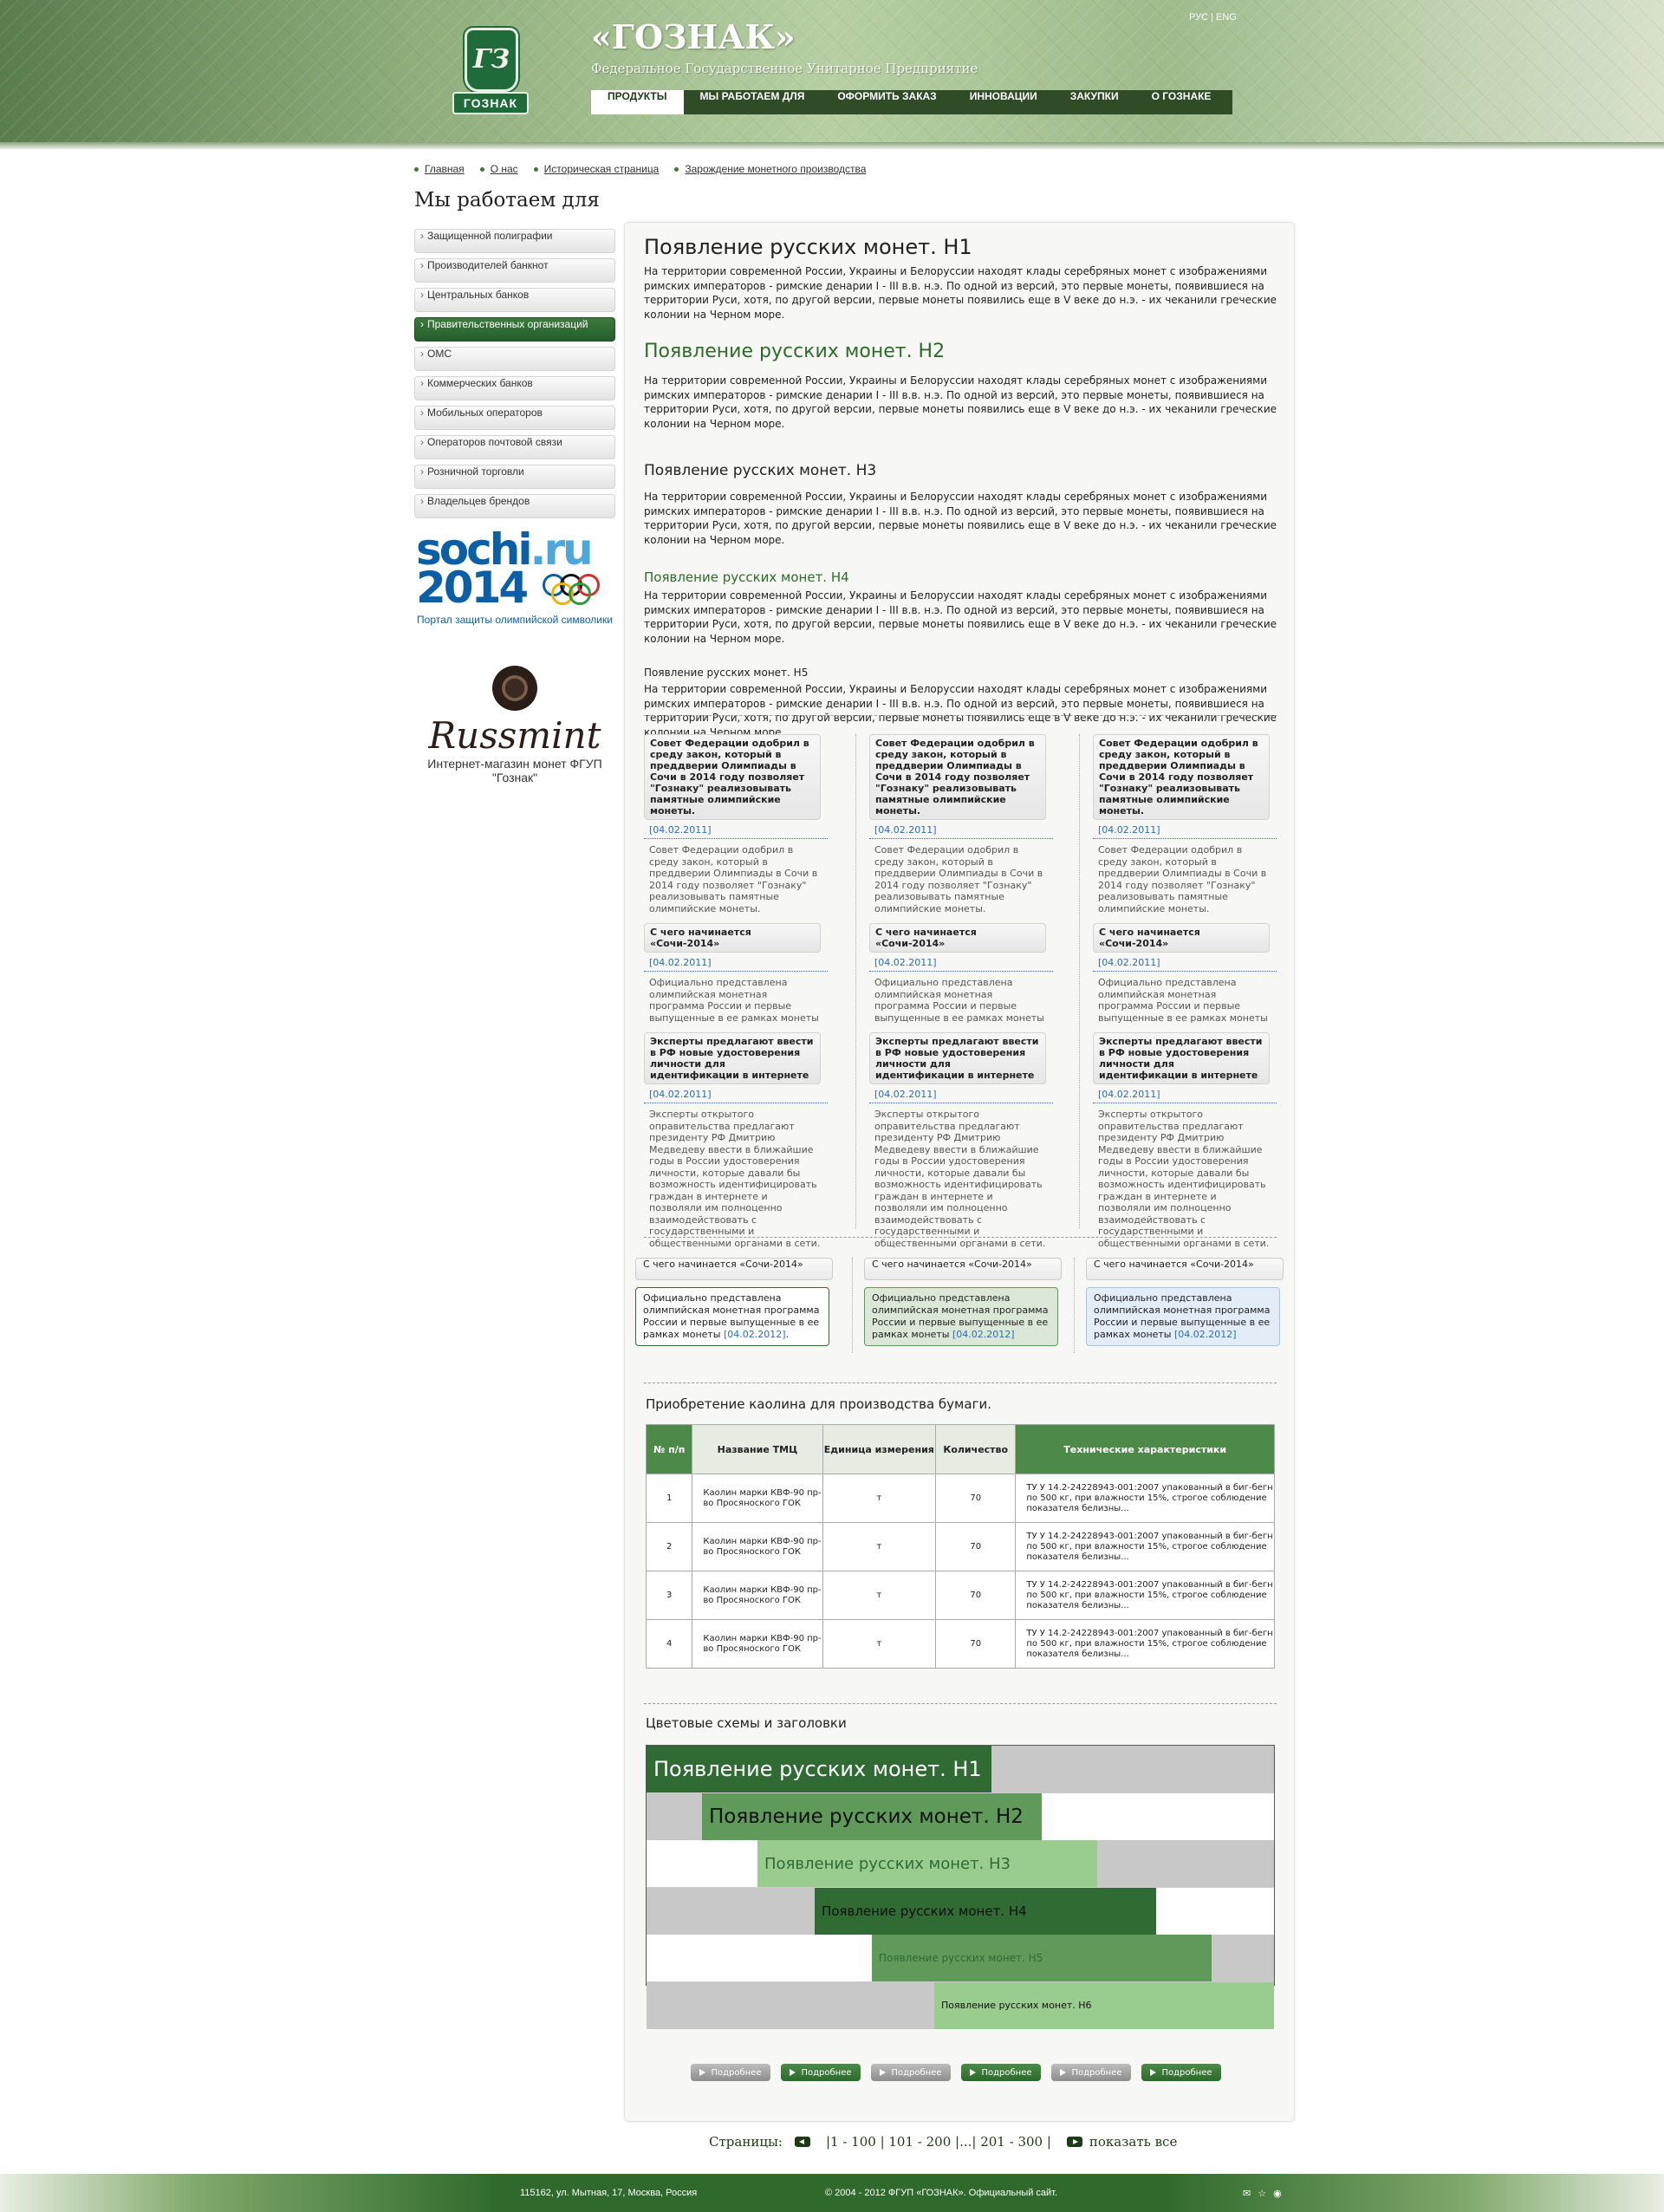 This screenshot has width=1664, height=2212. What do you see at coordinates (1277, 2193) in the screenshot?
I see `rss-icon: ◉` at bounding box center [1277, 2193].